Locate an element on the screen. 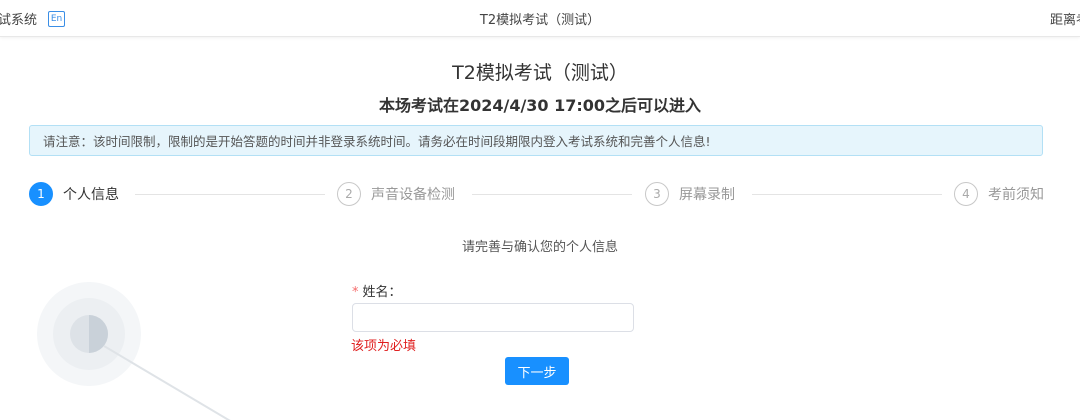 This screenshot has width=1080, height=420. name-field-label: * 姓名： is located at coordinates (377, 290).